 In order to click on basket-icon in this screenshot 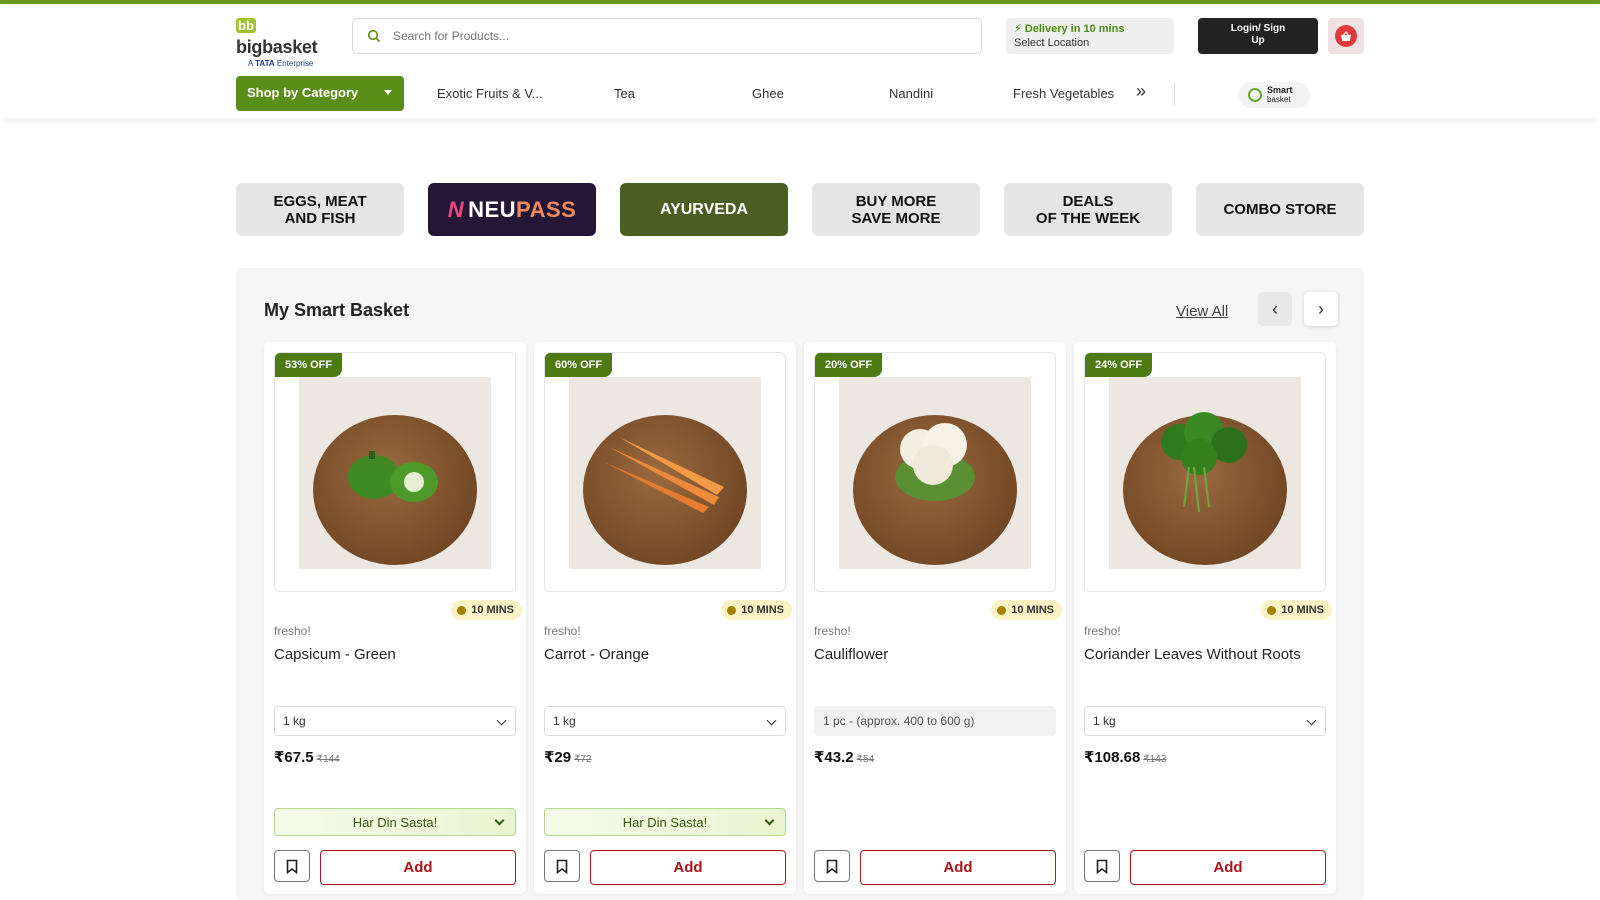, I will do `click(1346, 36)`.